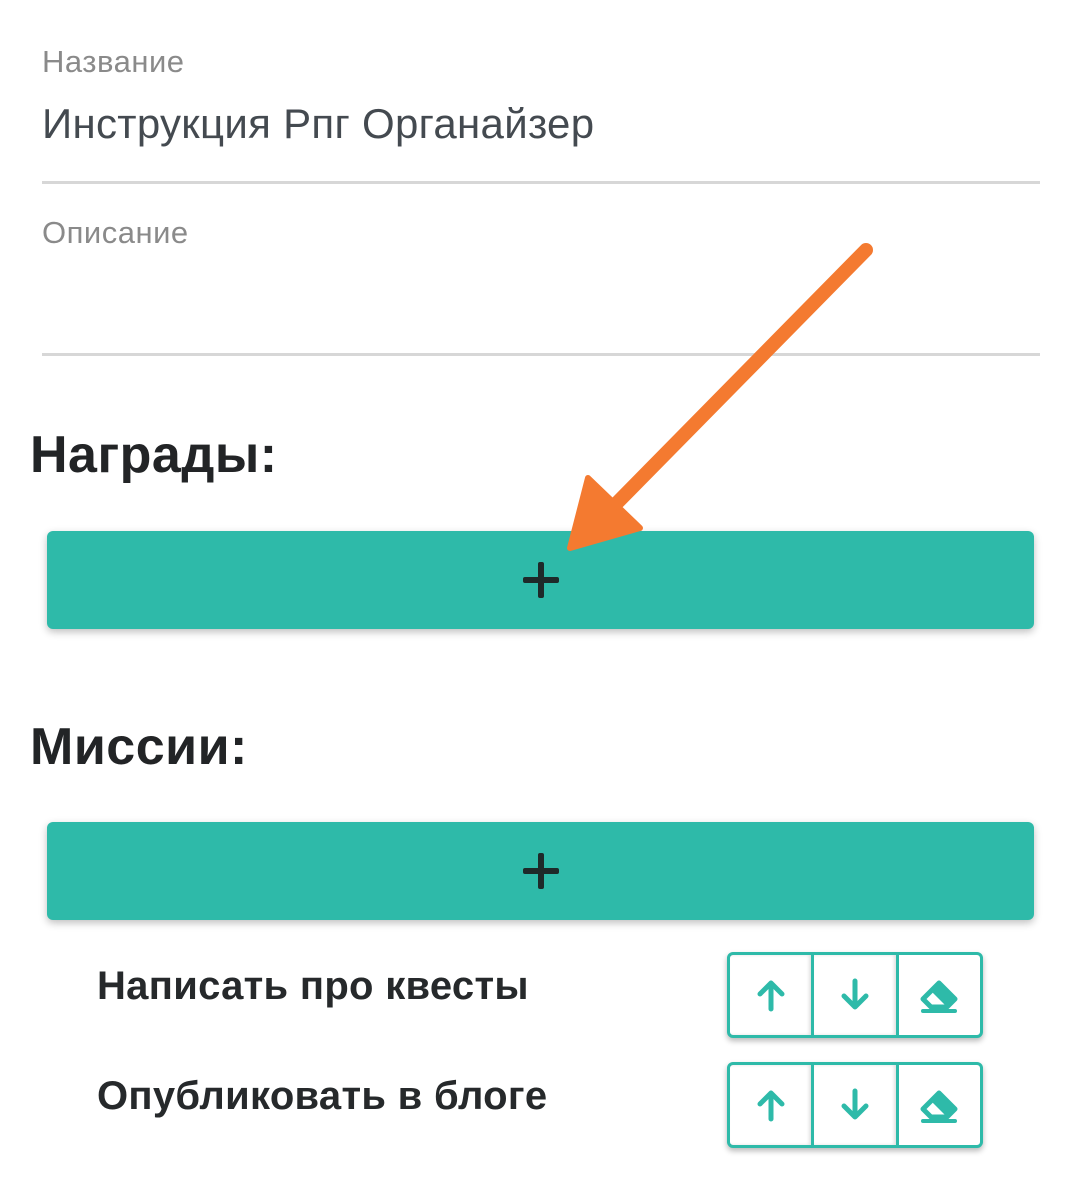 This screenshot has height=1192, width=1080. What do you see at coordinates (541, 354) in the screenshot?
I see `description-field-underline` at bounding box center [541, 354].